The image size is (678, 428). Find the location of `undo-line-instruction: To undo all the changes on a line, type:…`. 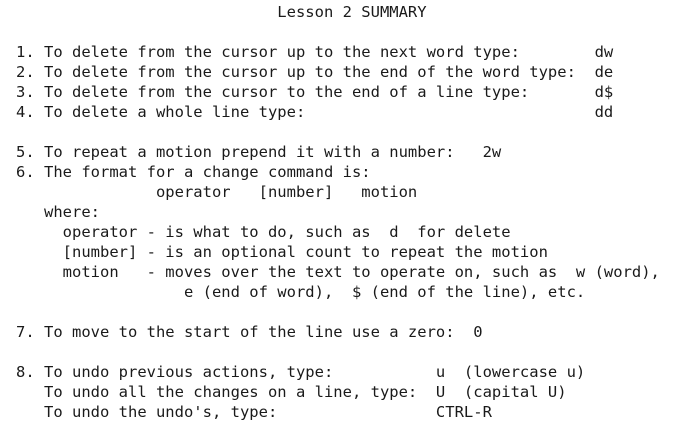

undo-line-instruction: To undo all the changes on a line, type:… is located at coordinates (291, 392).